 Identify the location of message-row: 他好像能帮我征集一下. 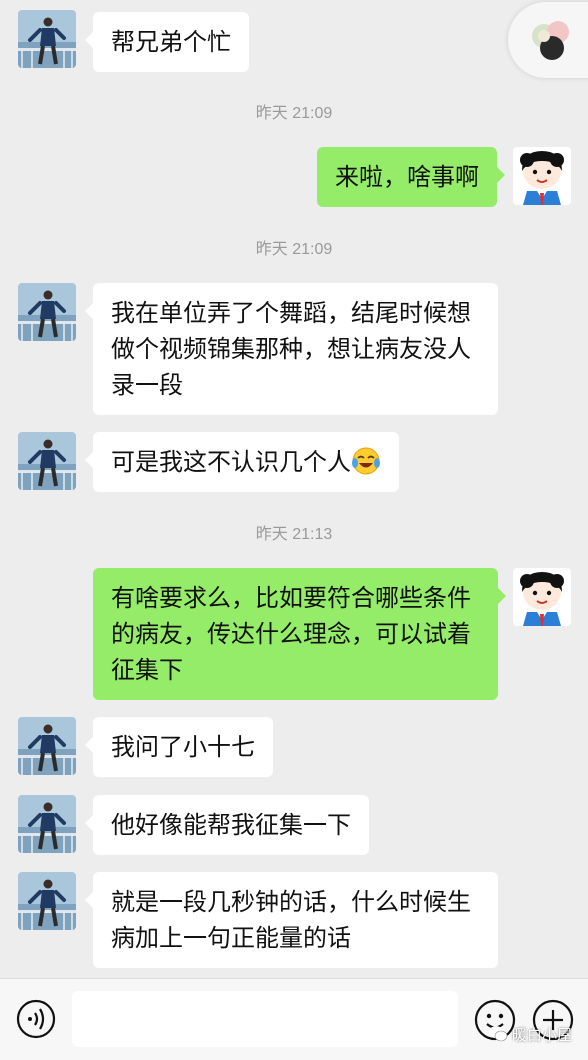
(294, 826).